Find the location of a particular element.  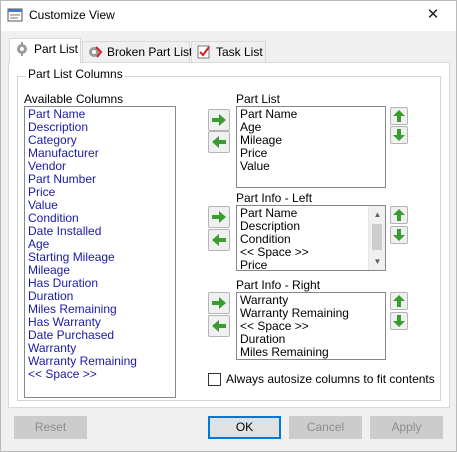

group-label: Part List Columns is located at coordinates (75, 74).